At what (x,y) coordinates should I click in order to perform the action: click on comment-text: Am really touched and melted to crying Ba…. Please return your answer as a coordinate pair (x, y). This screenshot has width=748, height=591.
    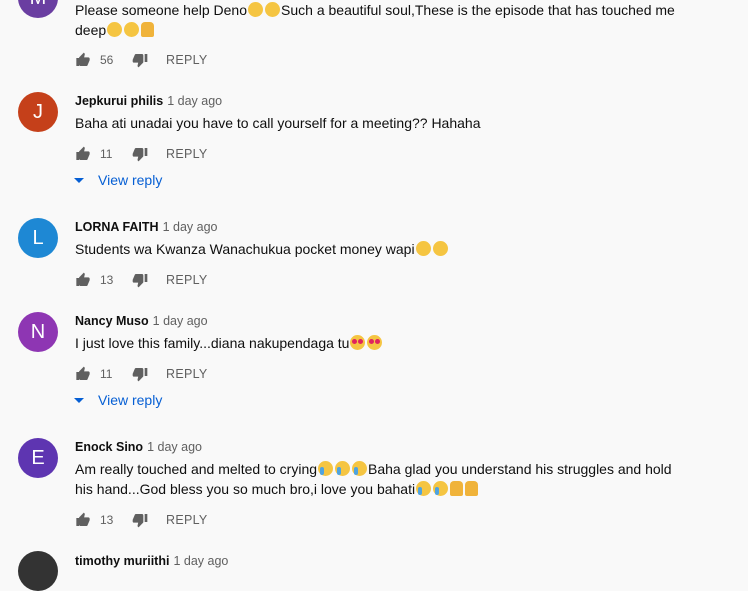
    Looking at the image, I should click on (373, 479).